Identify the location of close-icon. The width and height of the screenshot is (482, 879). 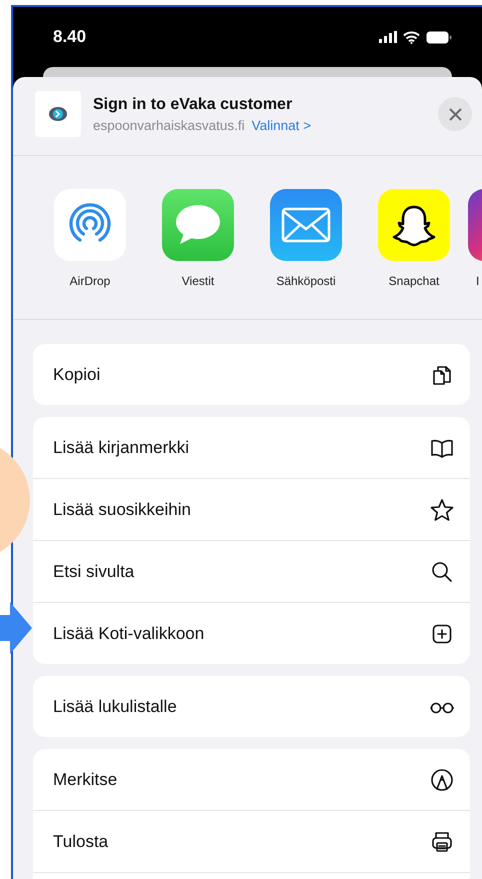
(455, 114).